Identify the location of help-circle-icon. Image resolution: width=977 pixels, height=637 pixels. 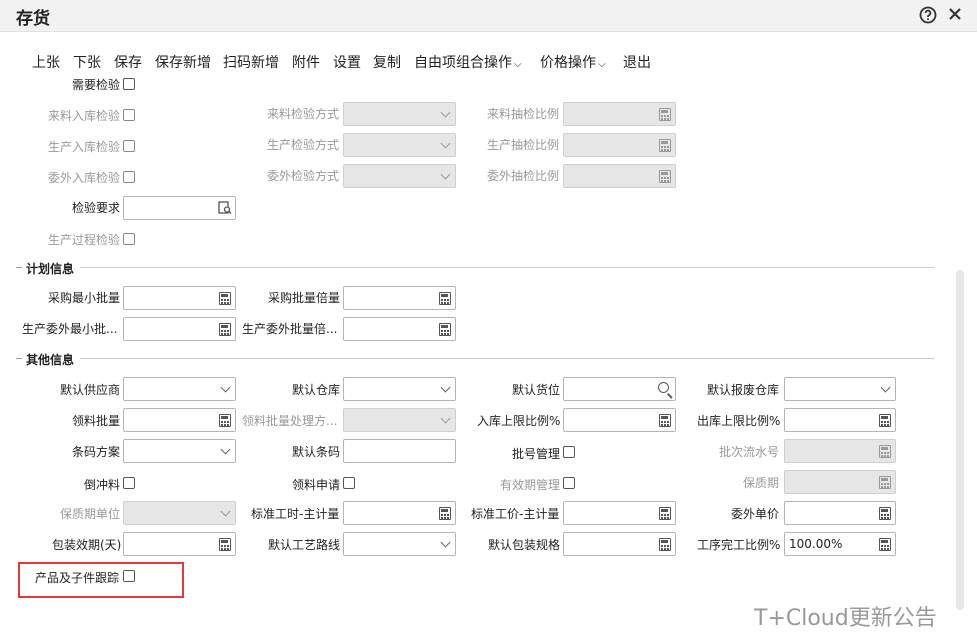
(928, 15).